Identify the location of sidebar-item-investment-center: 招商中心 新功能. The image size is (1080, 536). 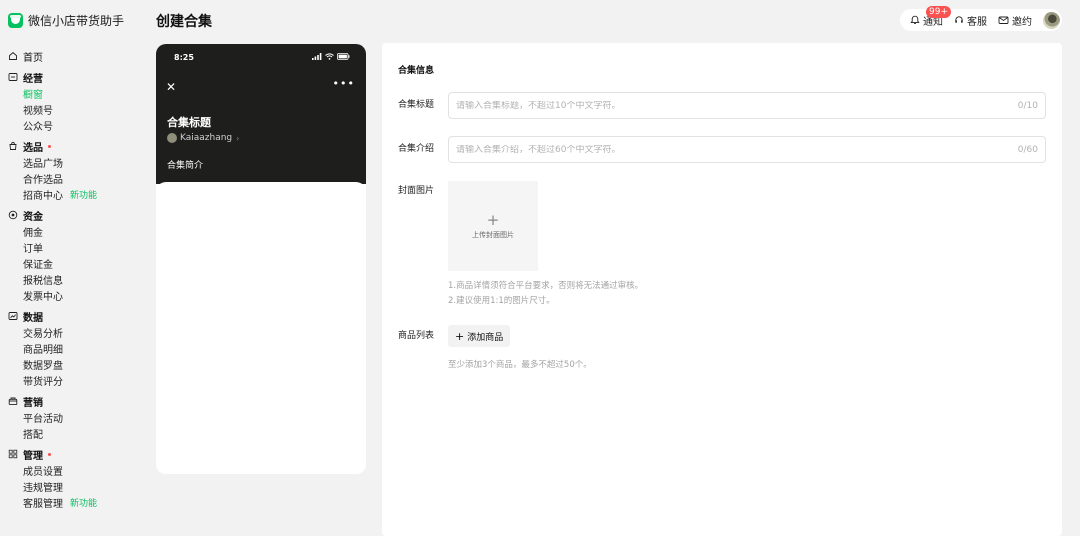
(70, 194).